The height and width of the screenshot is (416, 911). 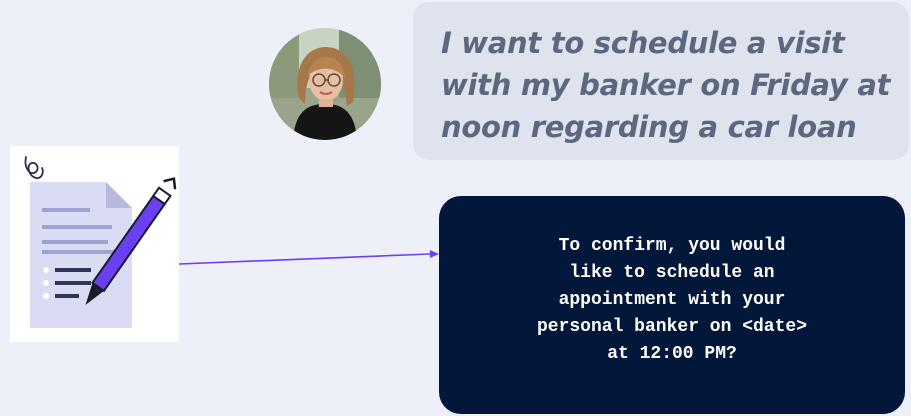 What do you see at coordinates (100, 242) in the screenshot?
I see `document-with-pen-icon` at bounding box center [100, 242].